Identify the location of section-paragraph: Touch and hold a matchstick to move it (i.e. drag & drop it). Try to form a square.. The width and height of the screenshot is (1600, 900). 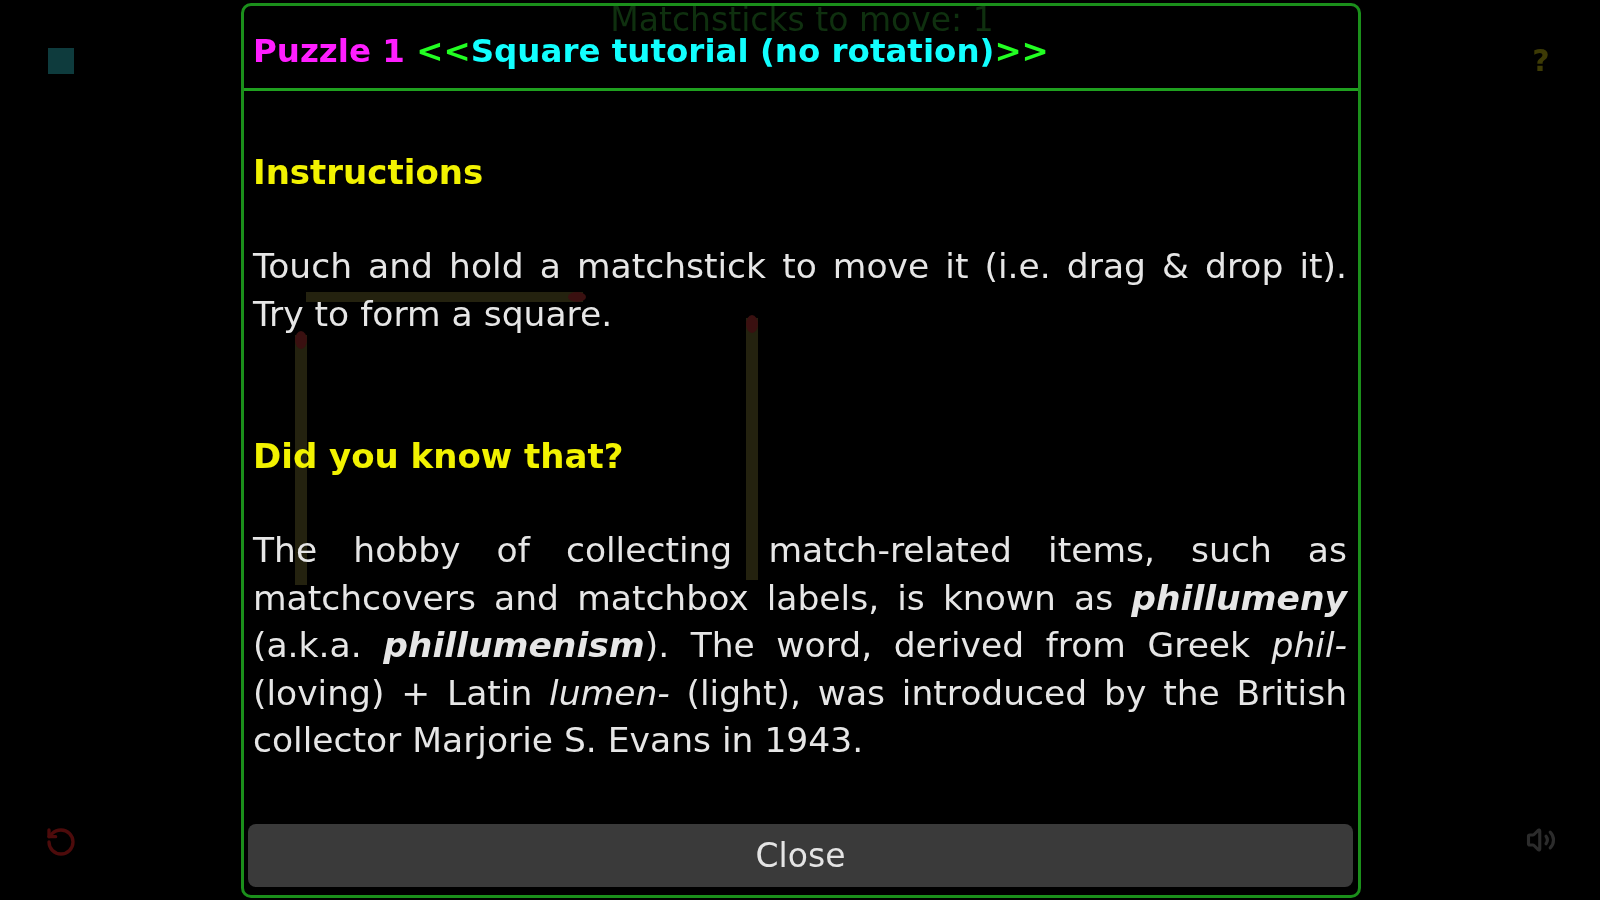
(800, 290).